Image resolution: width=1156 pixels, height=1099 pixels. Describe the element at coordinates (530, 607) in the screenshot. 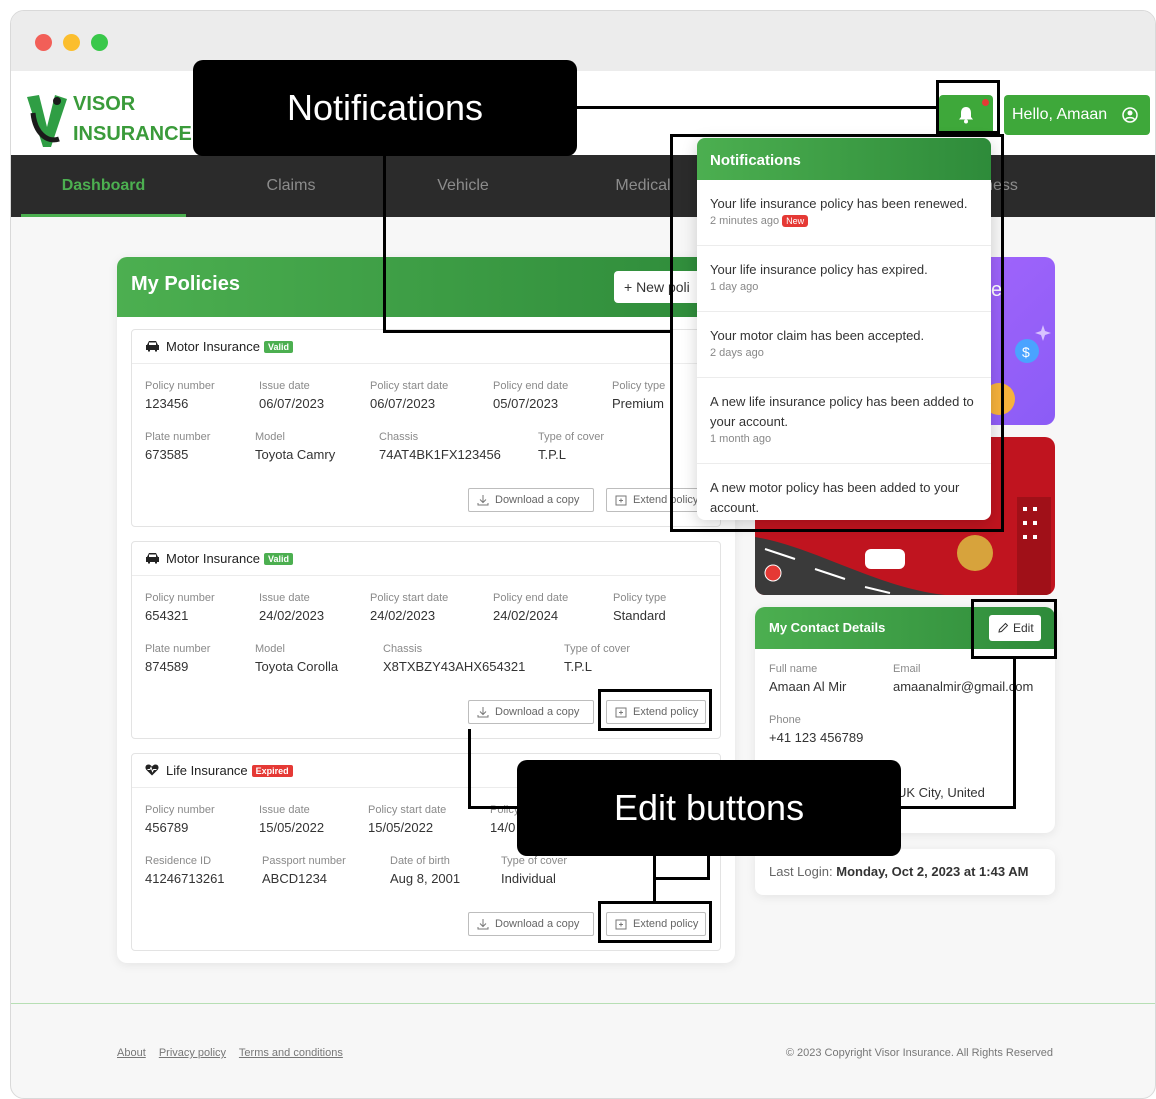

I see `end-date-field: Policy end date 24/02/2024` at that location.